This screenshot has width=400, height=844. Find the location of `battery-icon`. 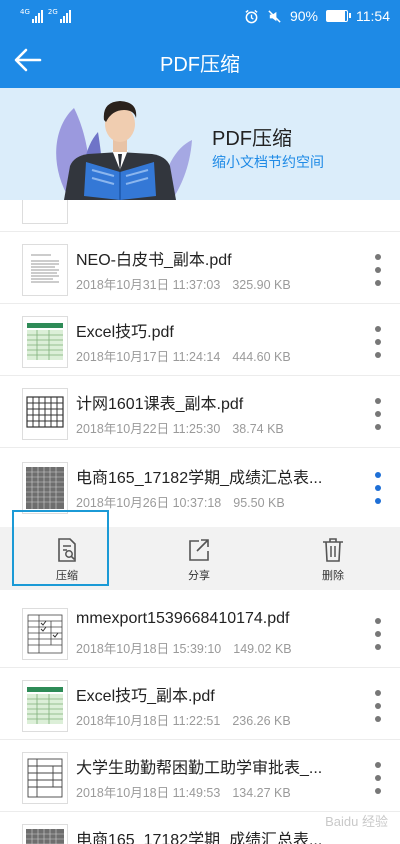

battery-icon is located at coordinates (338, 16).